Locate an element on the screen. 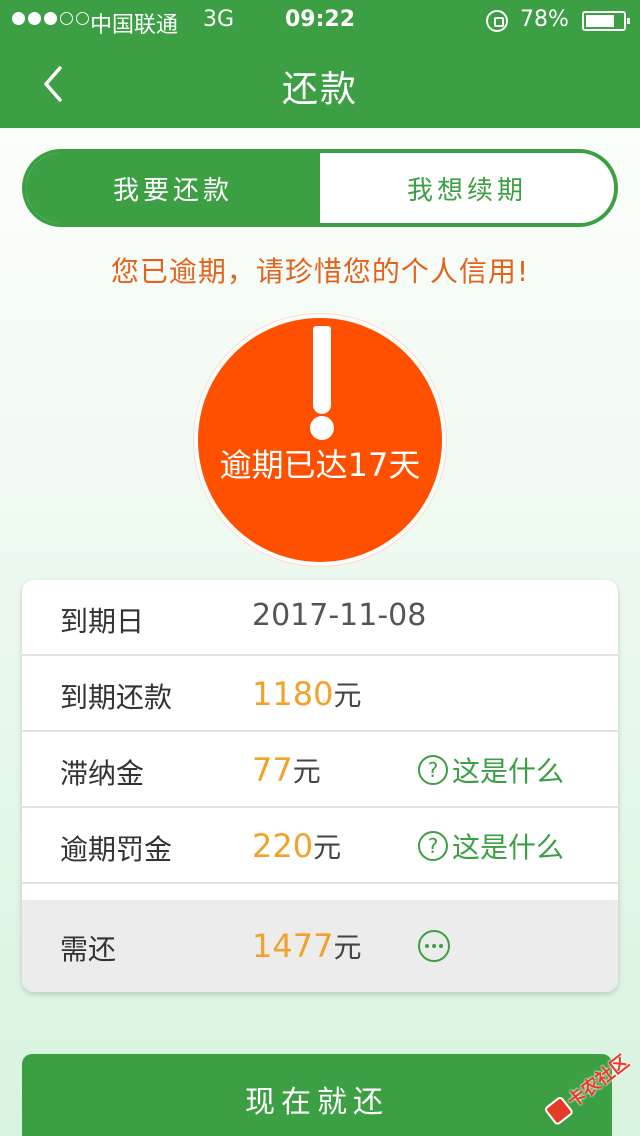 This screenshot has width=640, height=1136. penalty-value: 220元 is located at coordinates (296, 846).